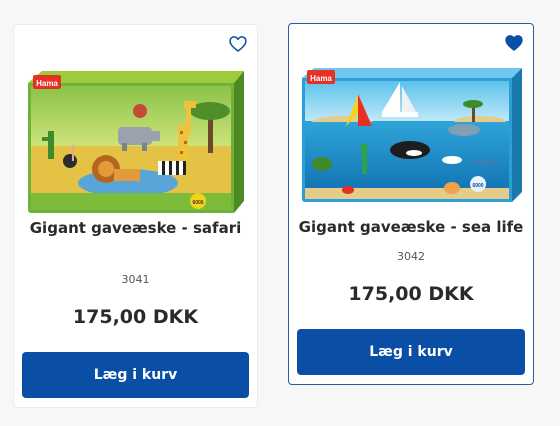 This screenshot has width=560, height=426. I want to click on product-sku: 3041, so click(135, 279).